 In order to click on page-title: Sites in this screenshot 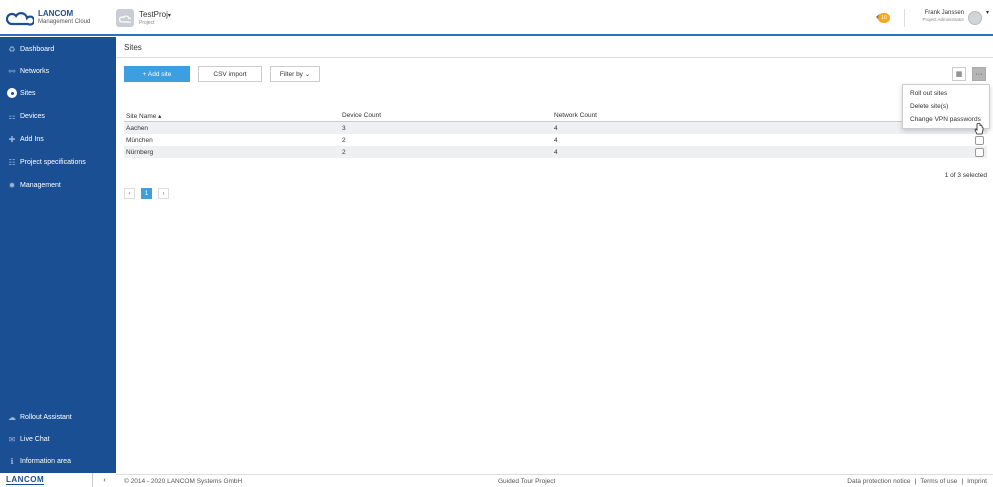, I will do `click(554, 47)`.